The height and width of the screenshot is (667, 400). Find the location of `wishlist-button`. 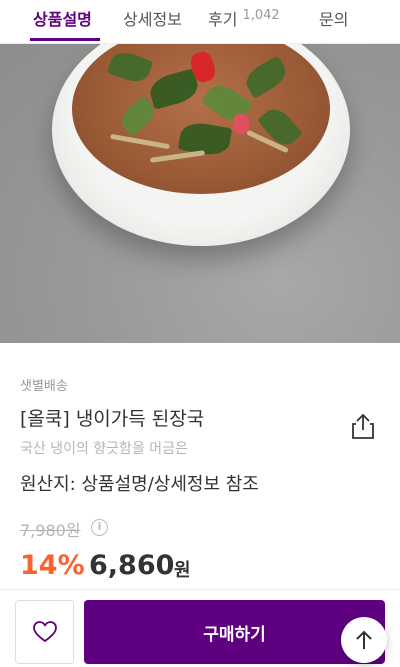

wishlist-button is located at coordinates (44, 632).